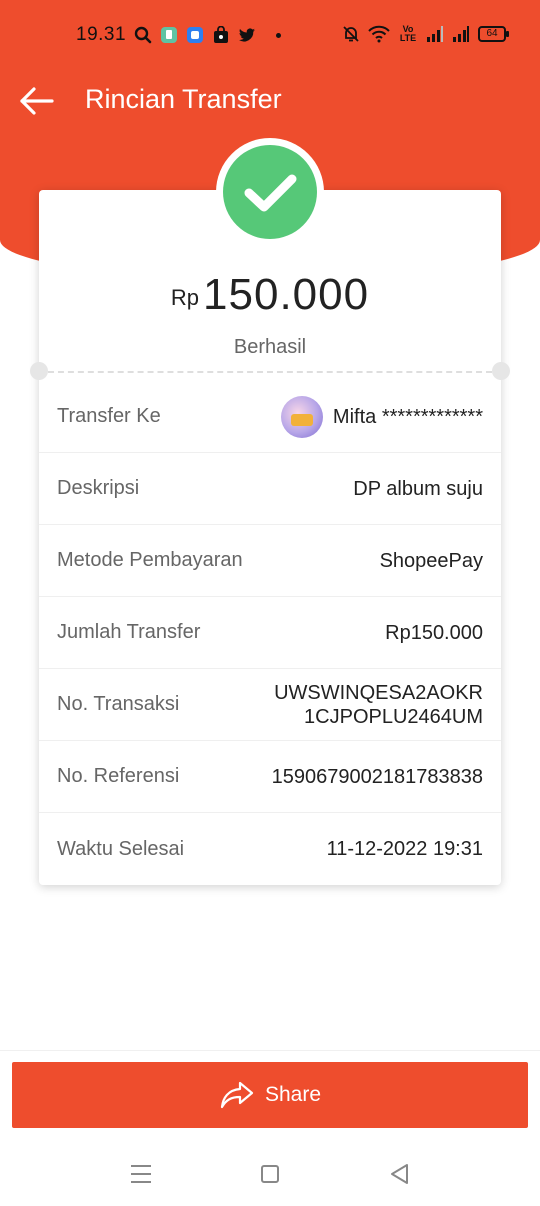 The width and height of the screenshot is (540, 1206). I want to click on back-triangle-icon, so click(399, 1174).